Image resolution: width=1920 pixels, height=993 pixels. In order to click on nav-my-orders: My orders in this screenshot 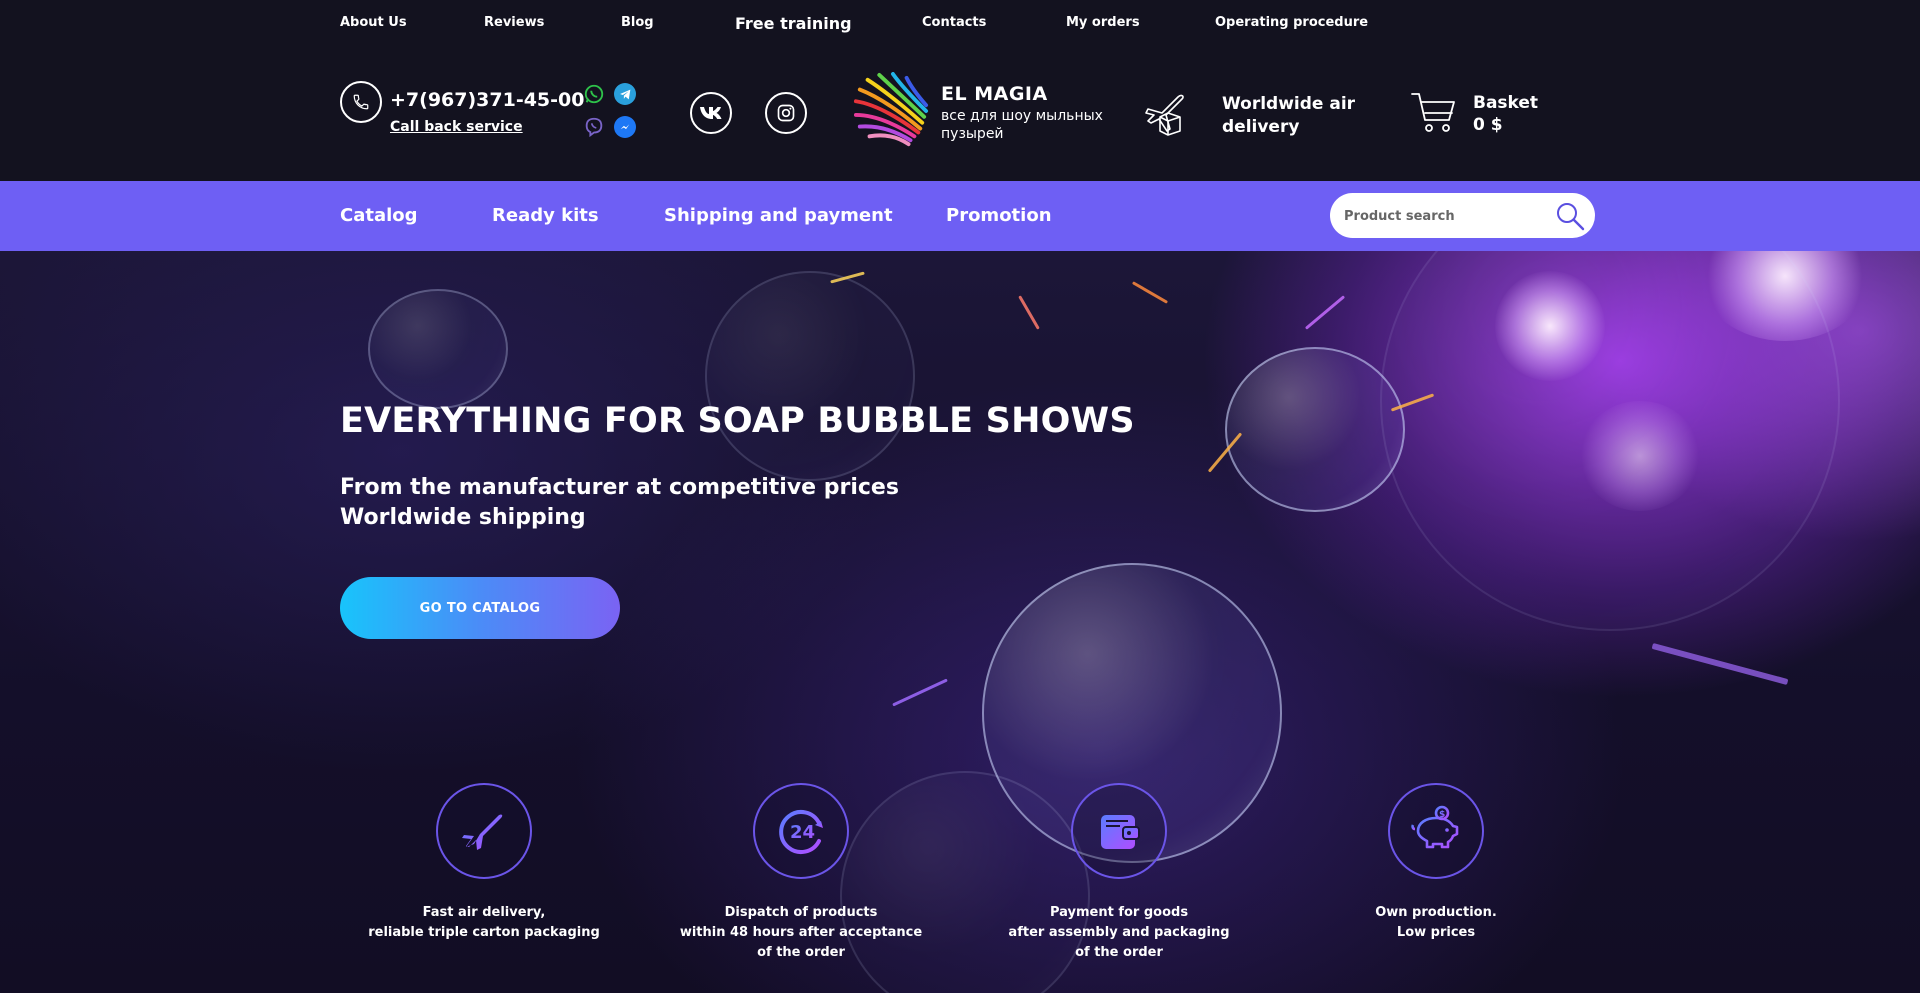, I will do `click(1103, 22)`.